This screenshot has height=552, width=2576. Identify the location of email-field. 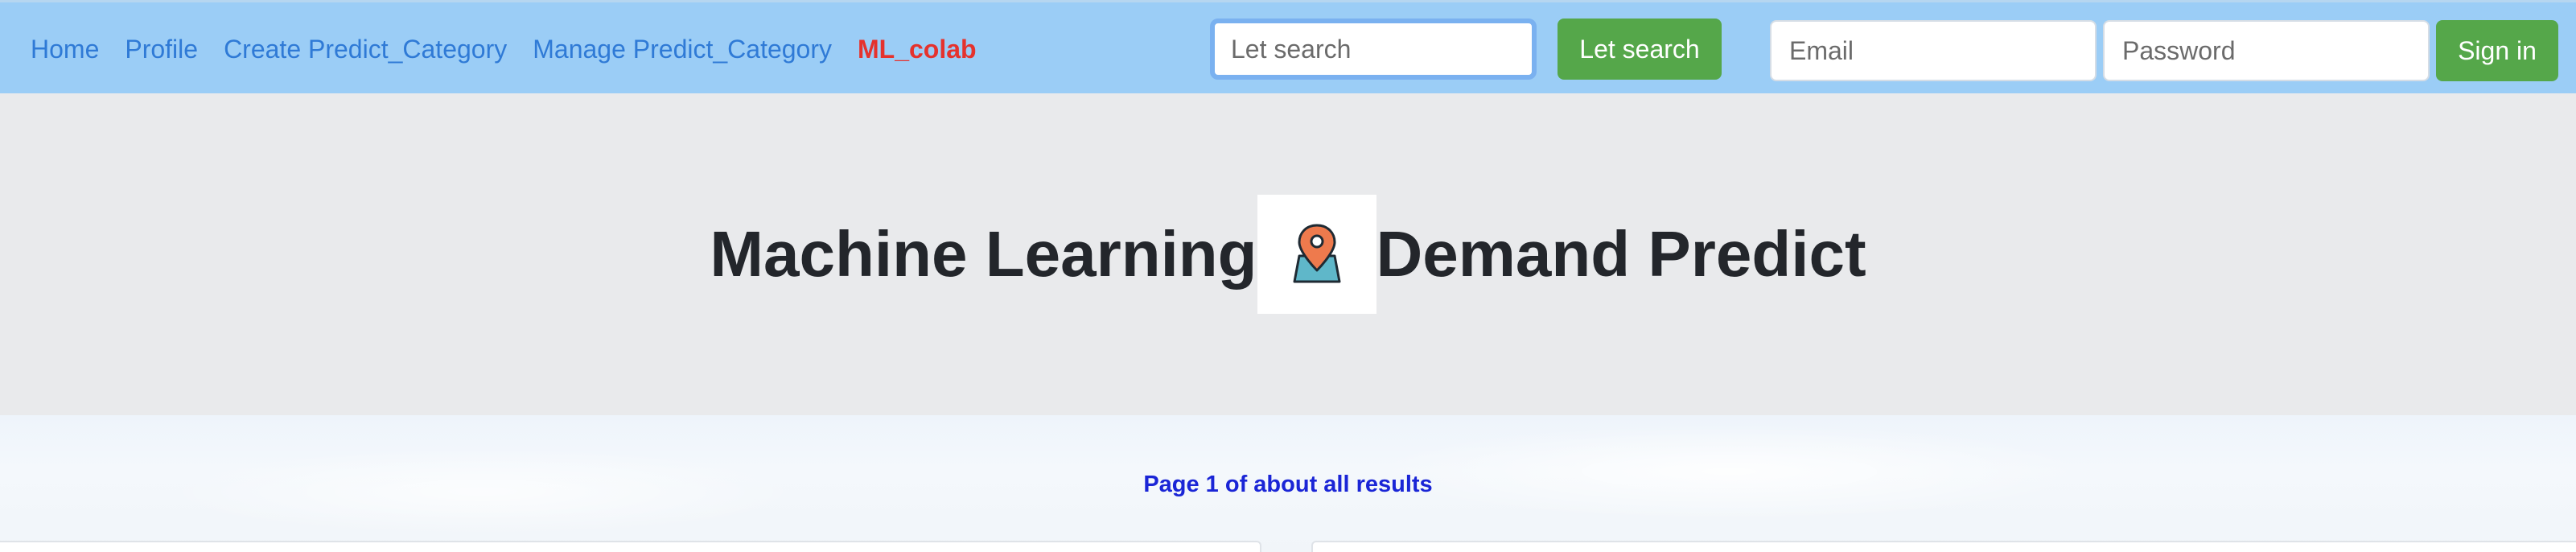
(1933, 50).